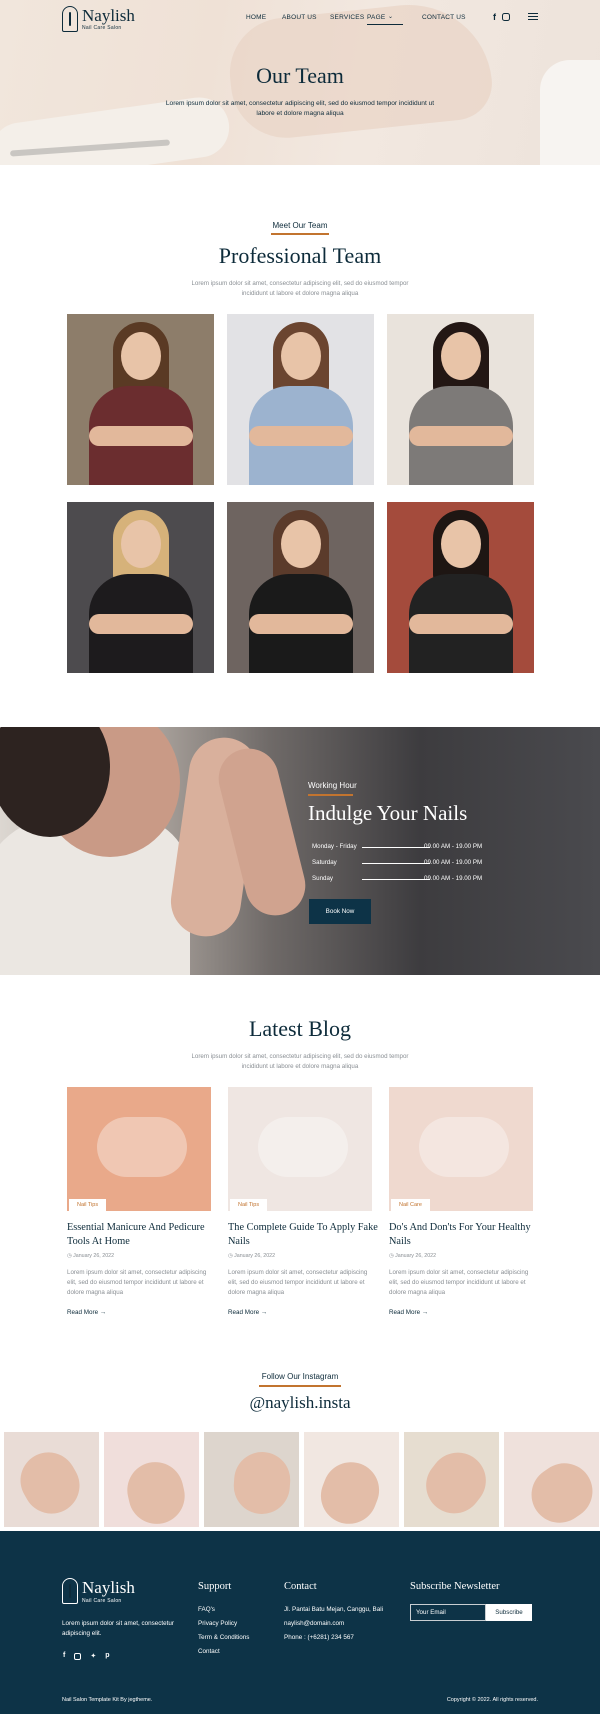 This screenshot has width=600, height=1714. Describe the element at coordinates (303, 1235) in the screenshot. I see `blog-post-title: The Complete Guide To Apply Fake Nails` at that location.